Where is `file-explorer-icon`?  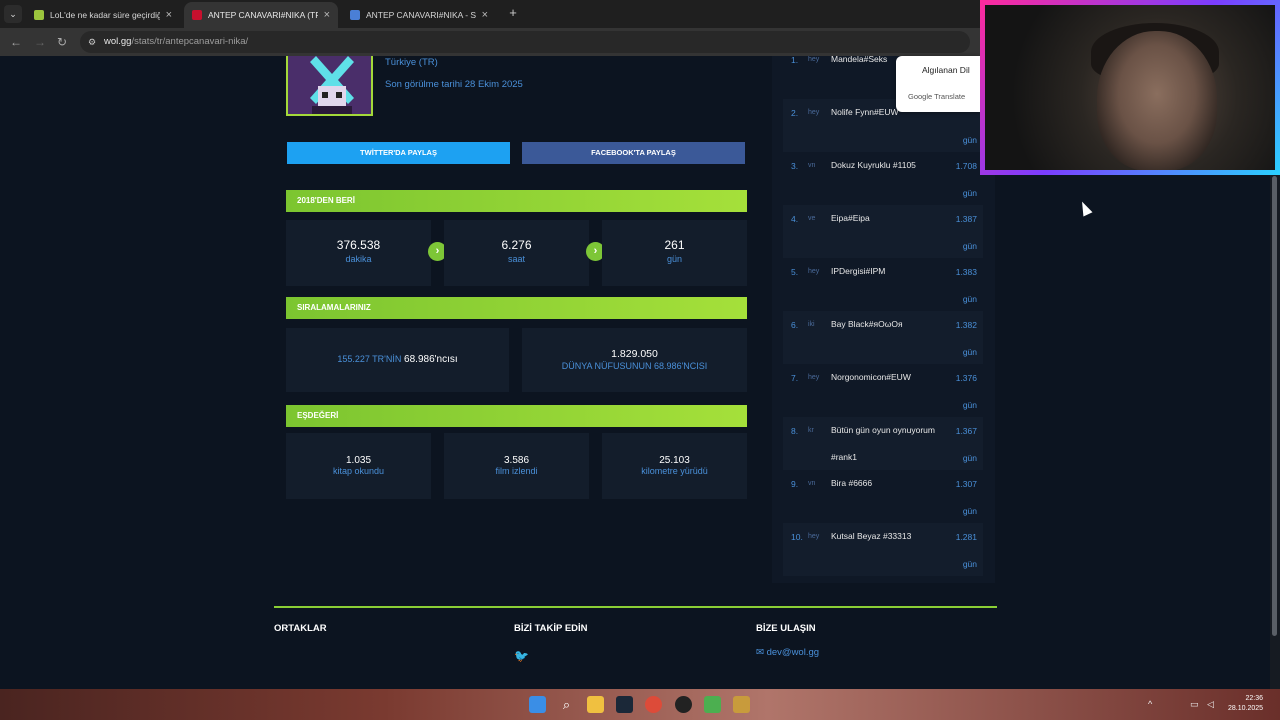 file-explorer-icon is located at coordinates (595, 704).